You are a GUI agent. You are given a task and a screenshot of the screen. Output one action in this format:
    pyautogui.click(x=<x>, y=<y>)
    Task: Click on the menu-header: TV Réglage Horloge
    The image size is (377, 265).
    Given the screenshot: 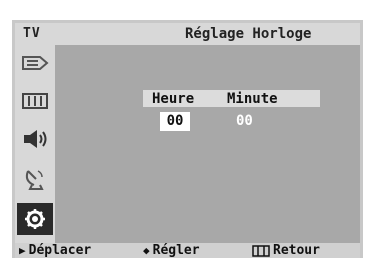 What is the action you would take?
    pyautogui.click(x=187, y=34)
    